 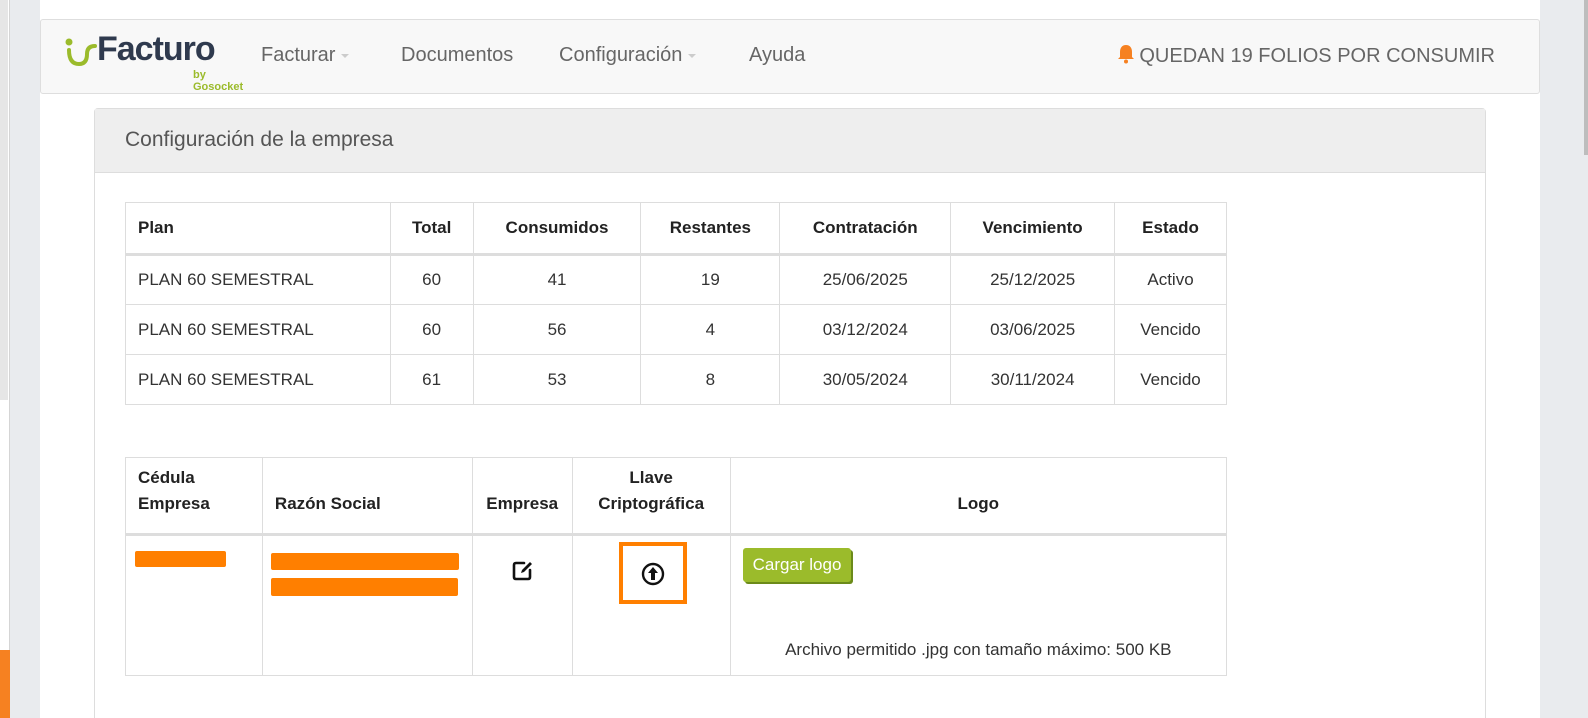 What do you see at coordinates (651, 605) in the screenshot?
I see `cell-llave-criptografica` at bounding box center [651, 605].